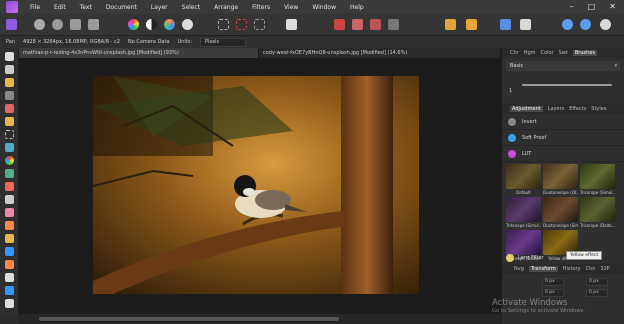  Describe the element at coordinates (259, 24) in the screenshot. I see `deselect-icon` at that location.